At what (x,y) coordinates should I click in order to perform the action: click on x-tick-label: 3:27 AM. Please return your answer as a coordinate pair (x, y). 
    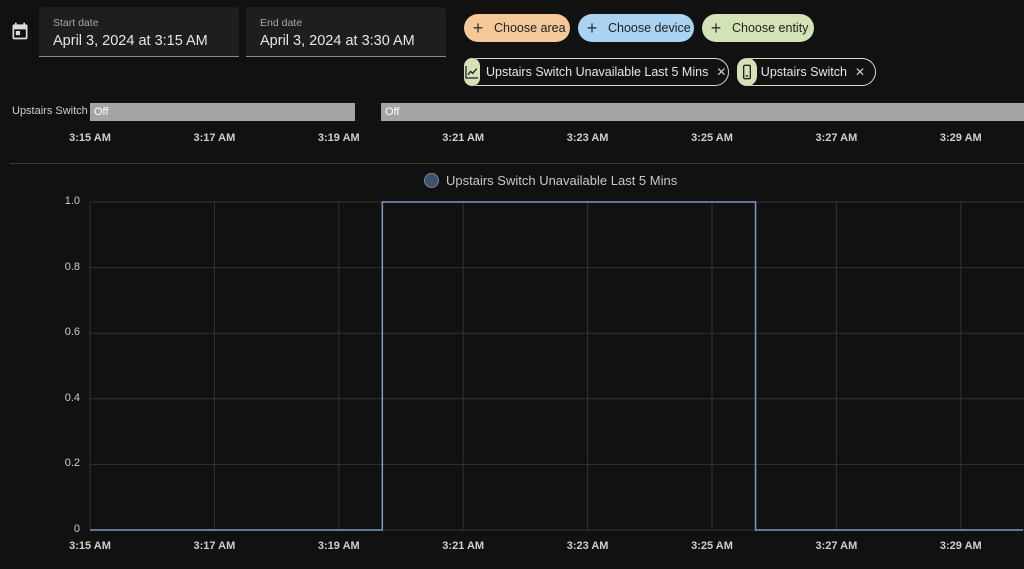
    Looking at the image, I should click on (836, 546).